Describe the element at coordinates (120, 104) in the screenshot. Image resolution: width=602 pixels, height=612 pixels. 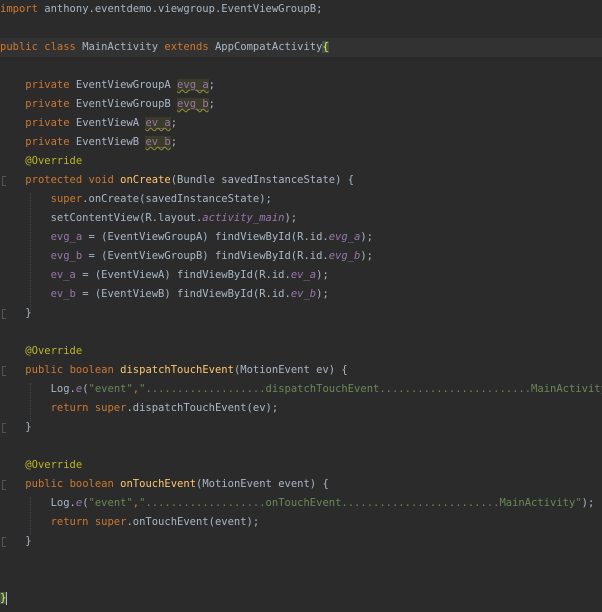
I see `code-line-field: private EventViewGroupB evg_b;` at that location.